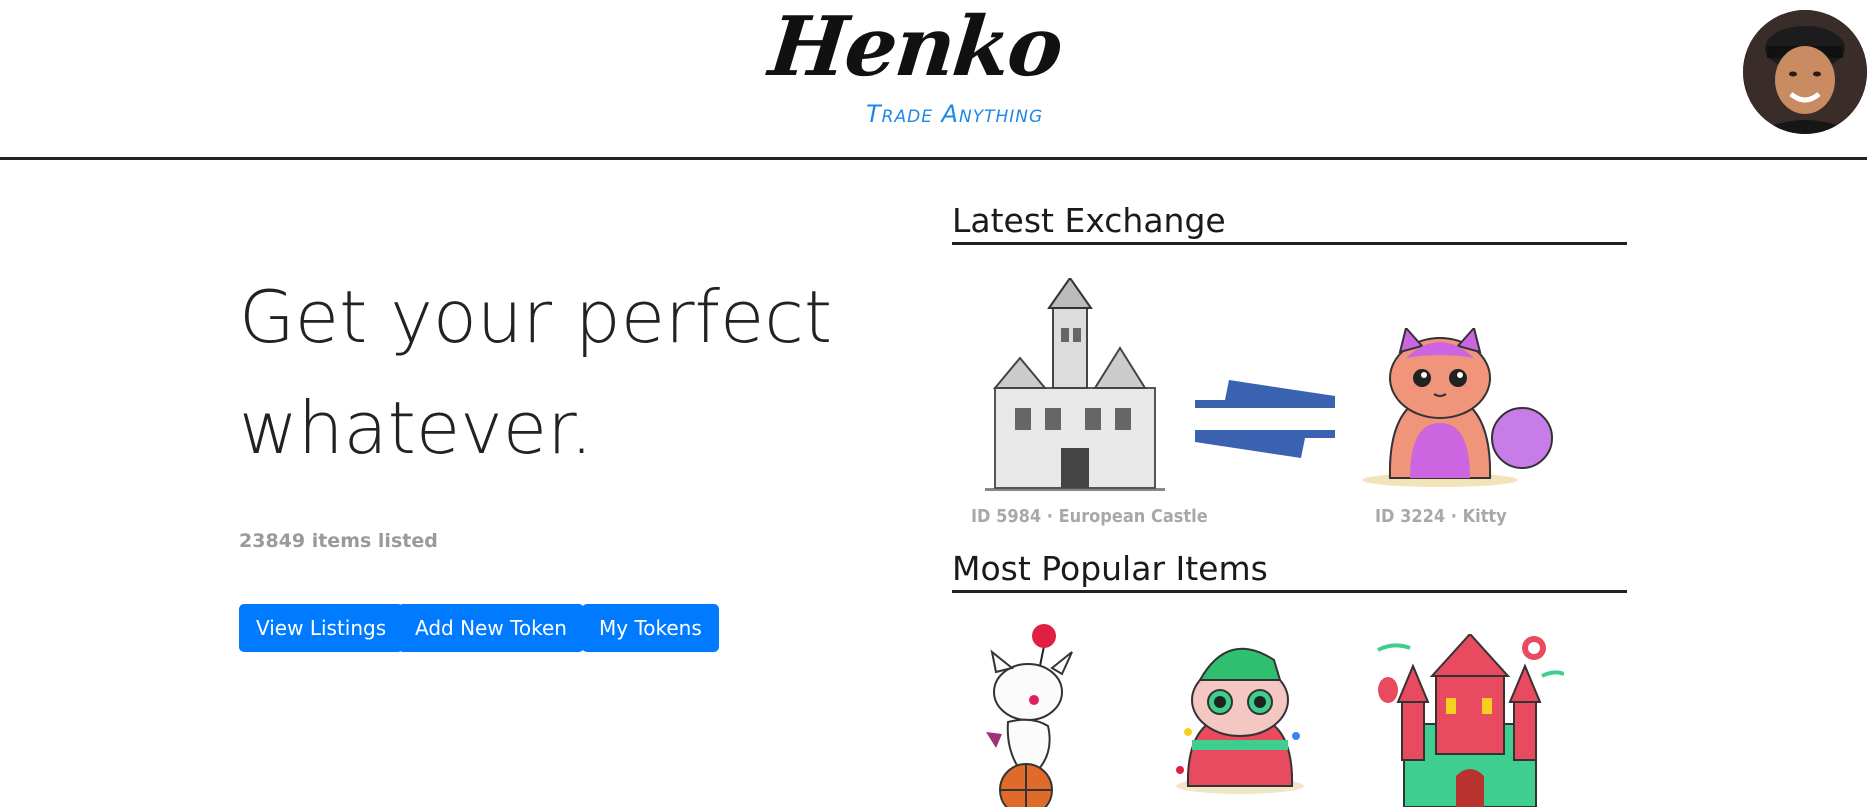  I want to click on latest-exchange-to-caption: ID 3224 · Kitty, so click(1441, 516).